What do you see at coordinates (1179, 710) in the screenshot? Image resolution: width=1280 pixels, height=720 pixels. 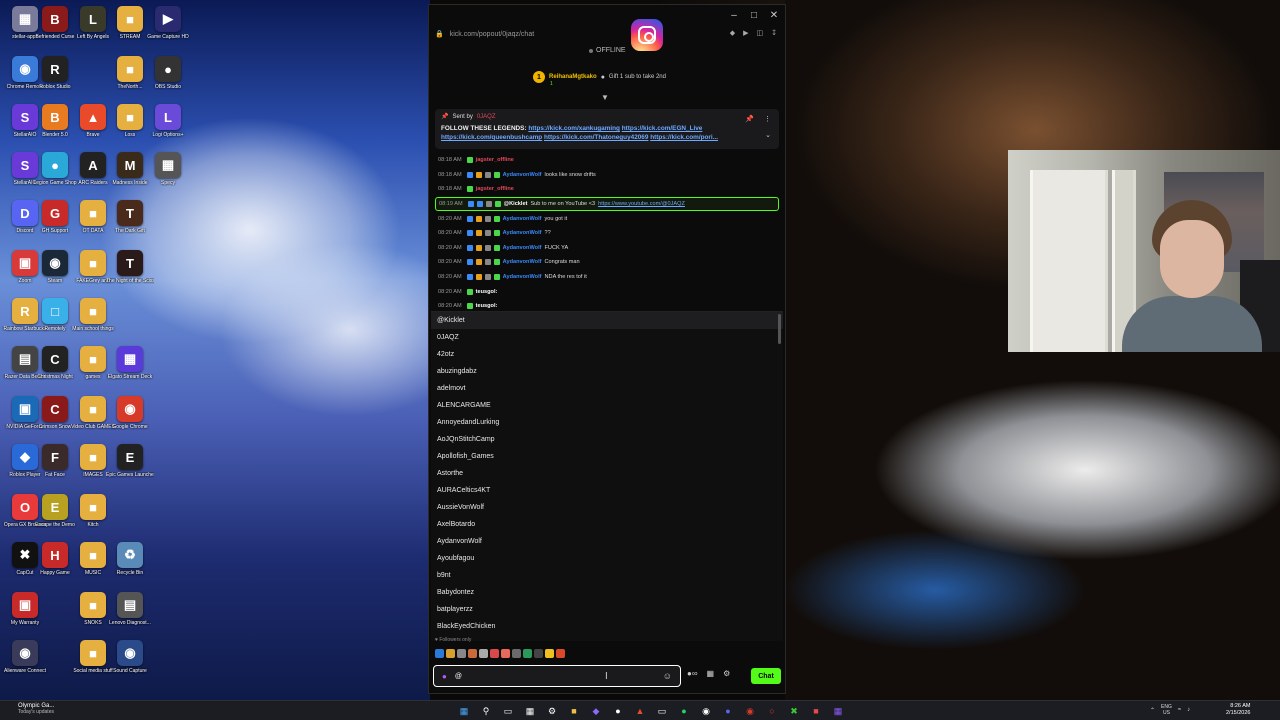 I see `wifi-icon: ≈` at bounding box center [1179, 710].